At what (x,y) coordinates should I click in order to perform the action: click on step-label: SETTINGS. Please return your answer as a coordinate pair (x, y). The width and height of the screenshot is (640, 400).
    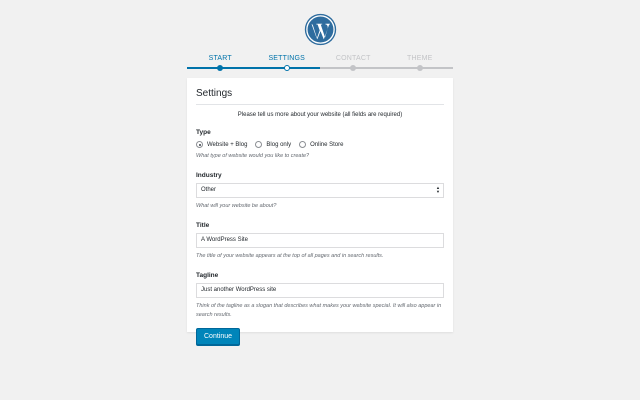
    Looking at the image, I should click on (287, 58).